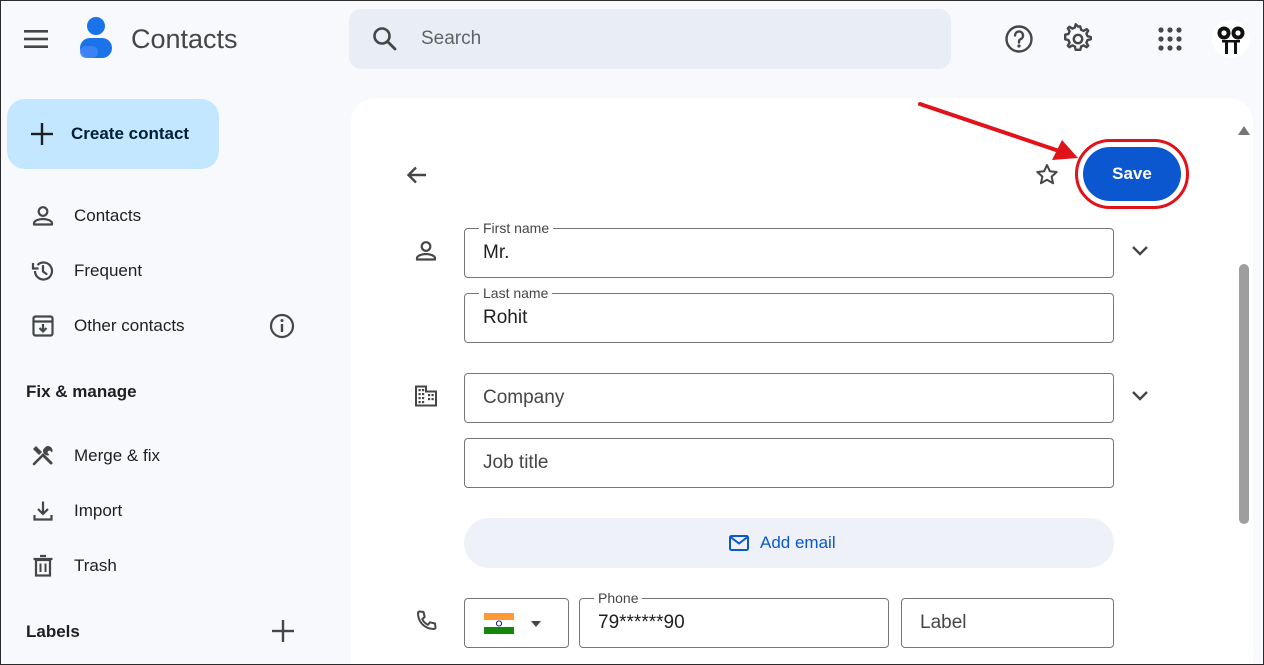 The width and height of the screenshot is (1264, 665). I want to click on add-email-label: Add email, so click(798, 542).